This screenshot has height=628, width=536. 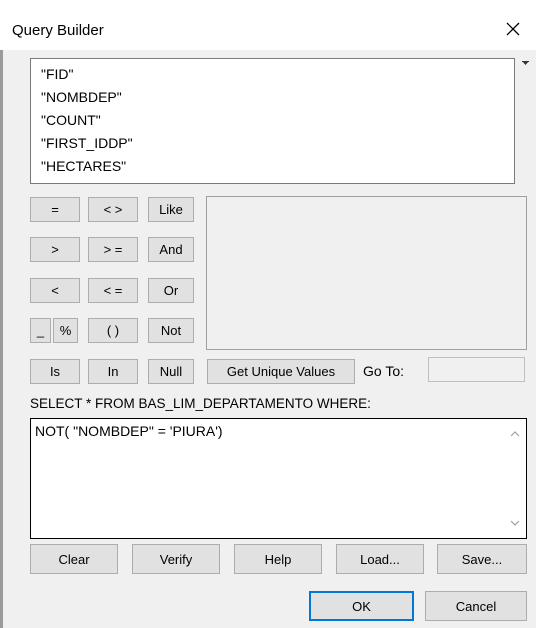 What do you see at coordinates (176, 559) in the screenshot?
I see `verify-button: Verify` at bounding box center [176, 559].